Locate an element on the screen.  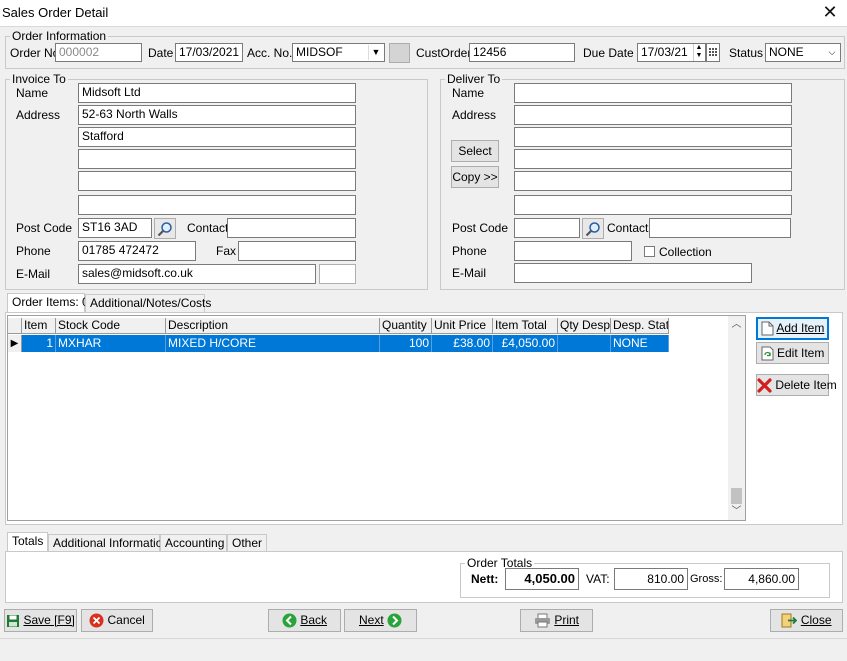
next-label: Next is located at coordinates (371, 620).